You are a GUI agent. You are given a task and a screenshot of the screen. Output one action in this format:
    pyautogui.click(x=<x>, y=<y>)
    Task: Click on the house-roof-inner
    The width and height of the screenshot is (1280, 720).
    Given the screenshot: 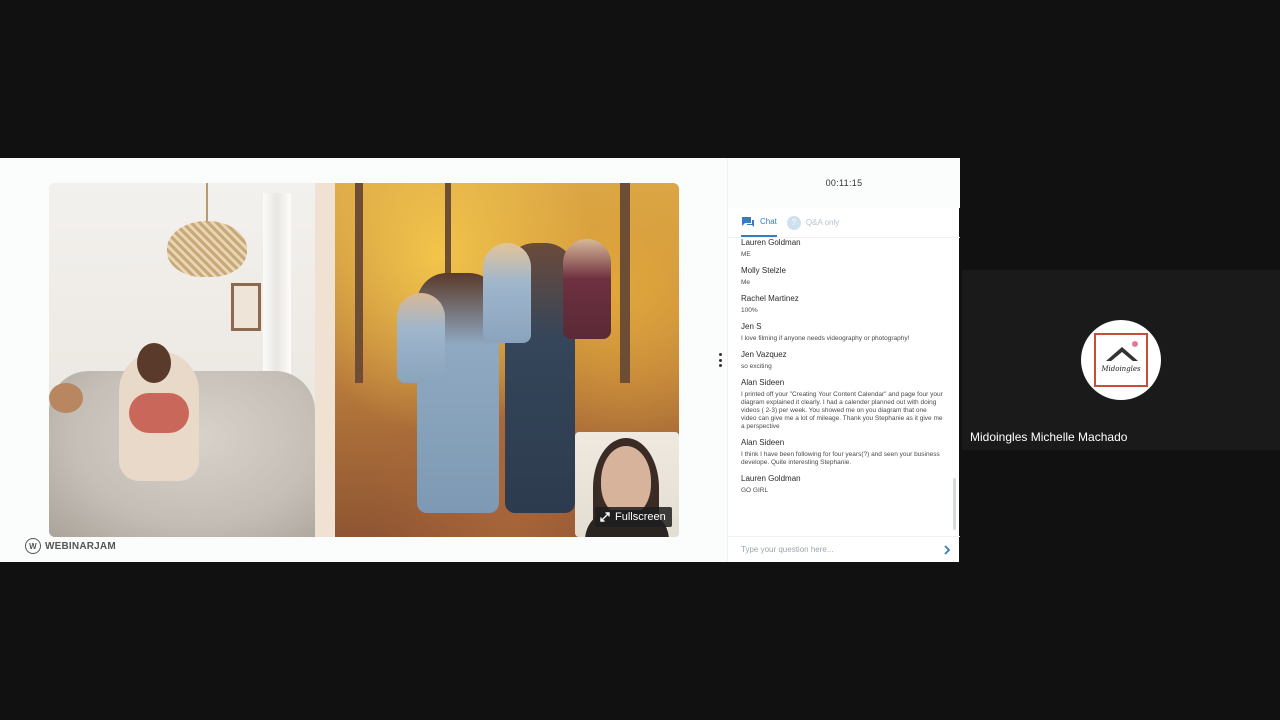 What is the action you would take?
    pyautogui.click(x=1122, y=357)
    